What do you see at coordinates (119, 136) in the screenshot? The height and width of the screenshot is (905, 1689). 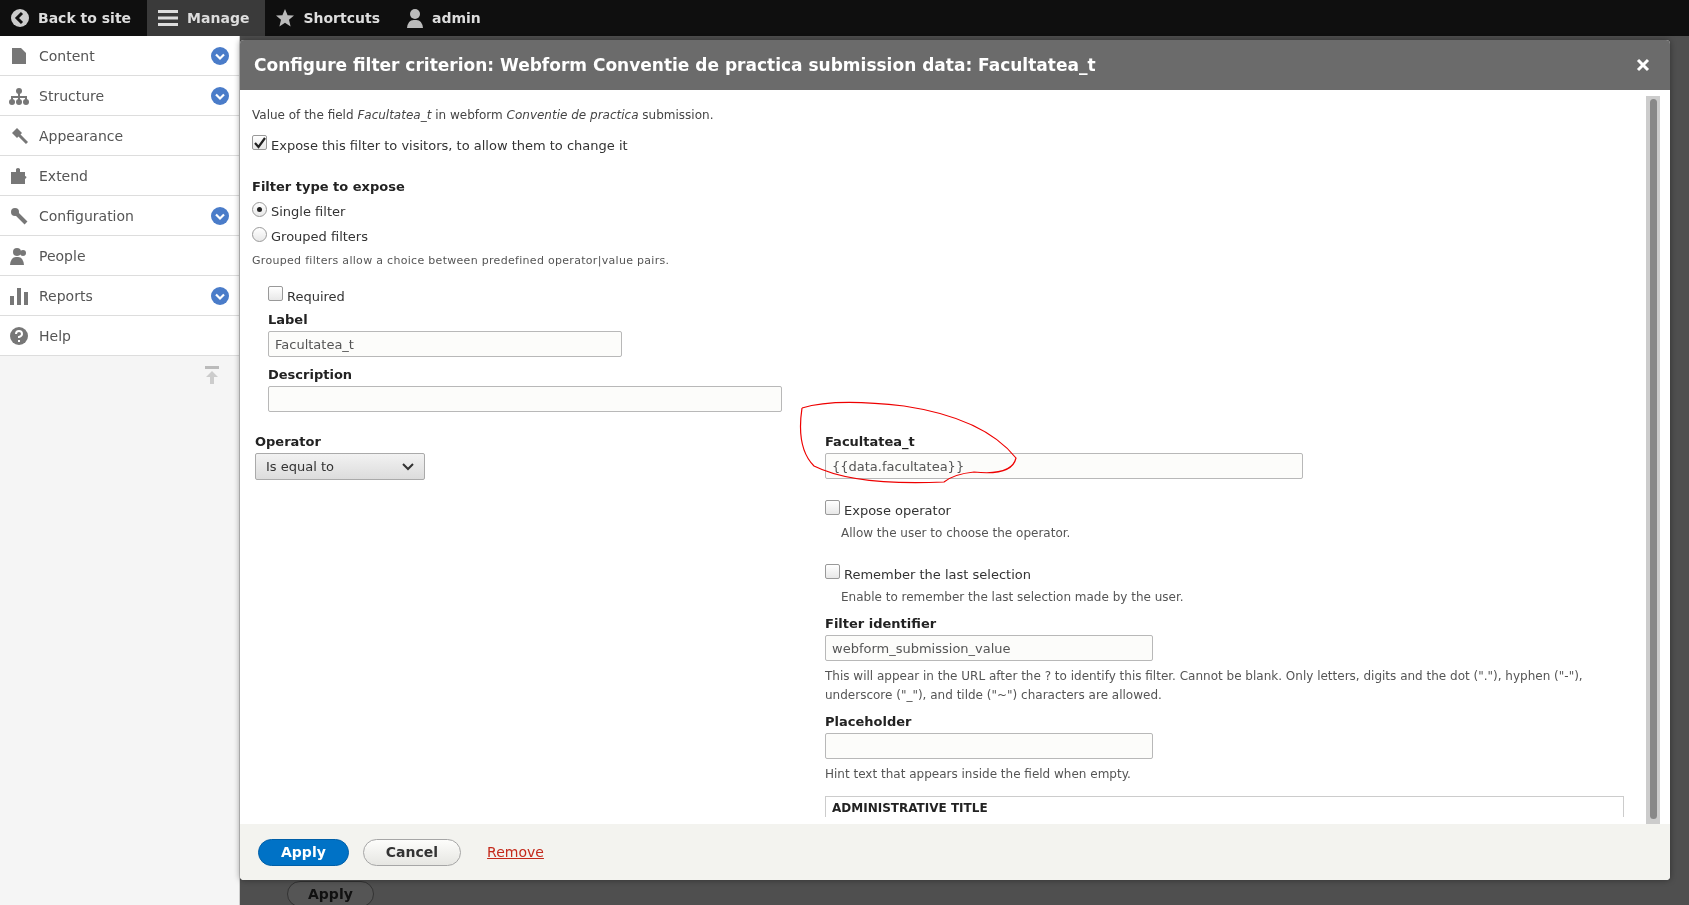 I see `sidebar-item: Appearance` at bounding box center [119, 136].